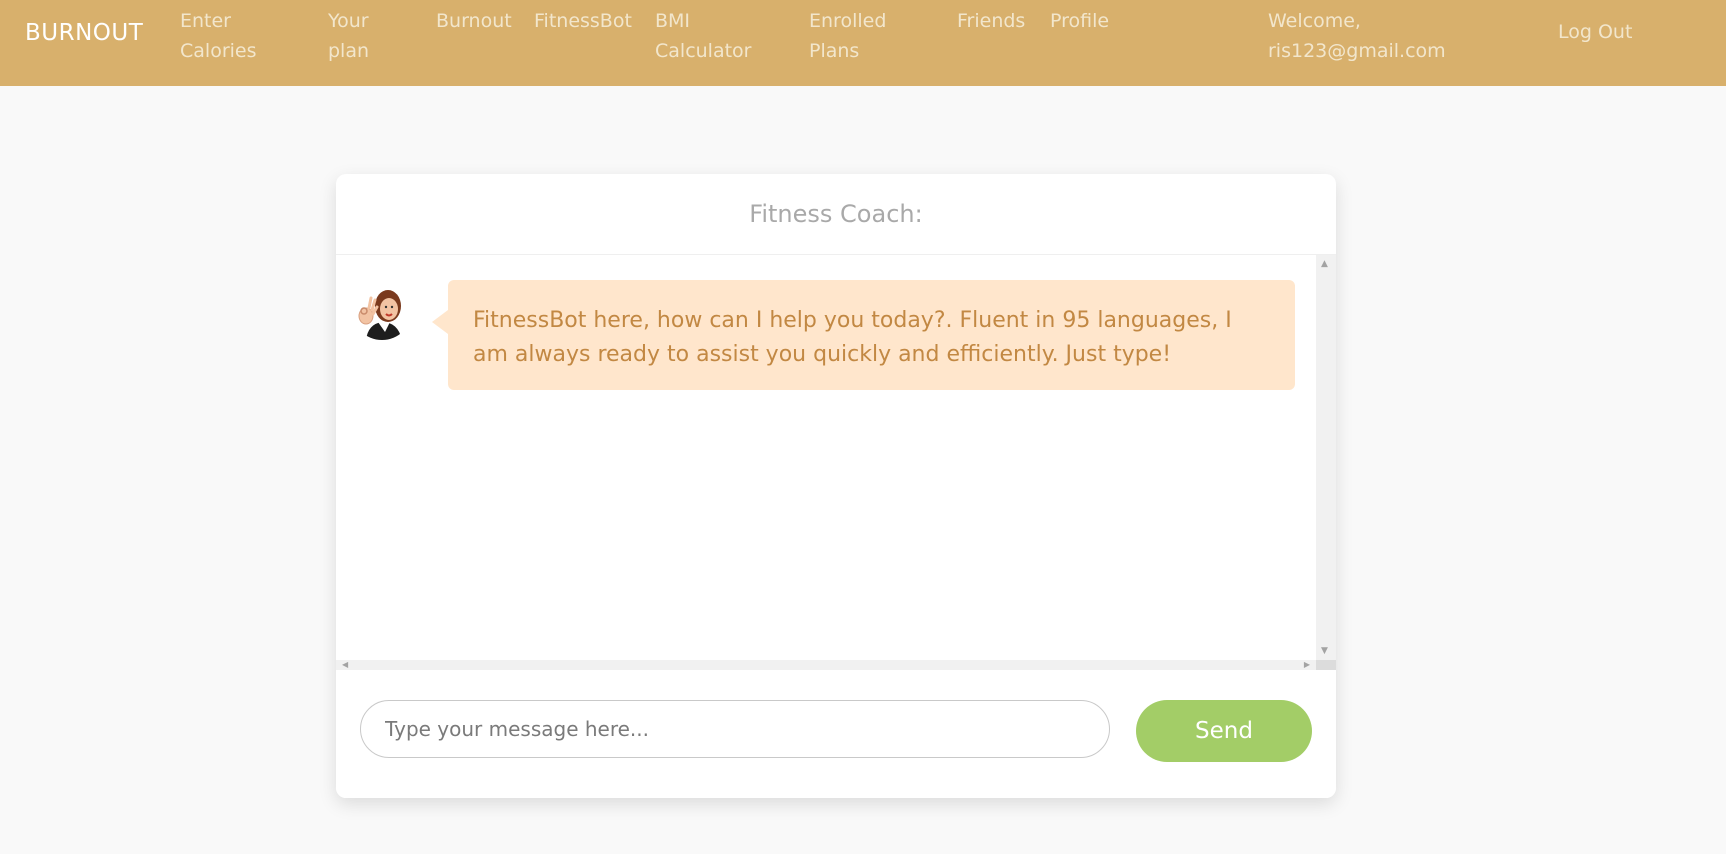 The image size is (1726, 854). What do you see at coordinates (1595, 32) in the screenshot?
I see `logout-link: Log Out` at bounding box center [1595, 32].